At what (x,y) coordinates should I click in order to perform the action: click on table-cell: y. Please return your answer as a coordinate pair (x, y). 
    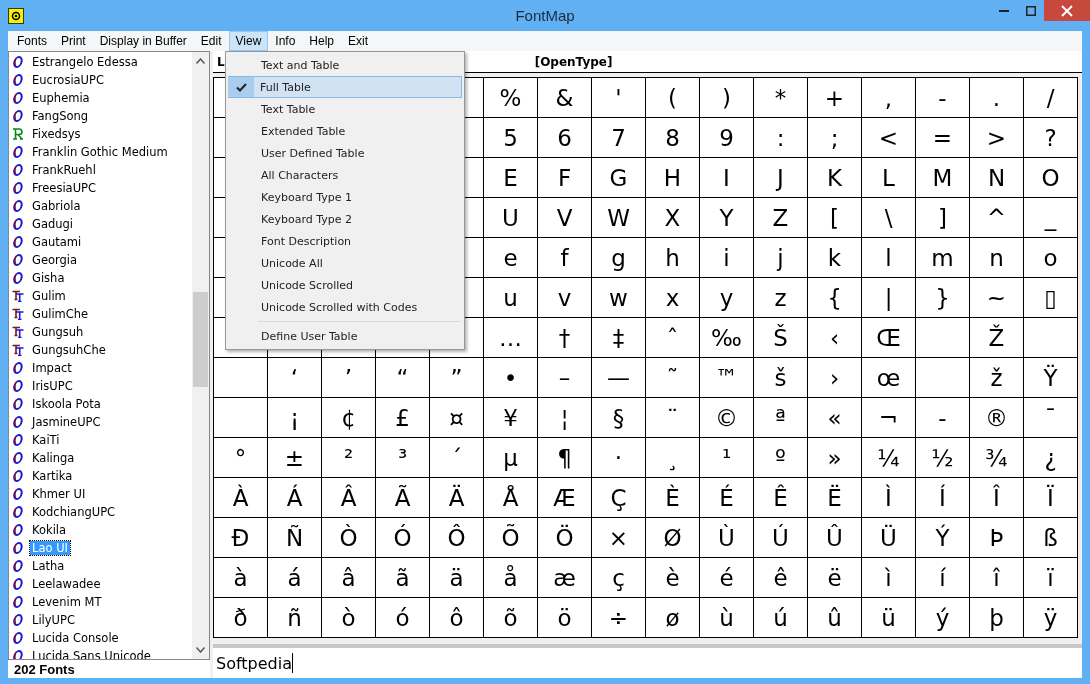
    Looking at the image, I should click on (727, 298).